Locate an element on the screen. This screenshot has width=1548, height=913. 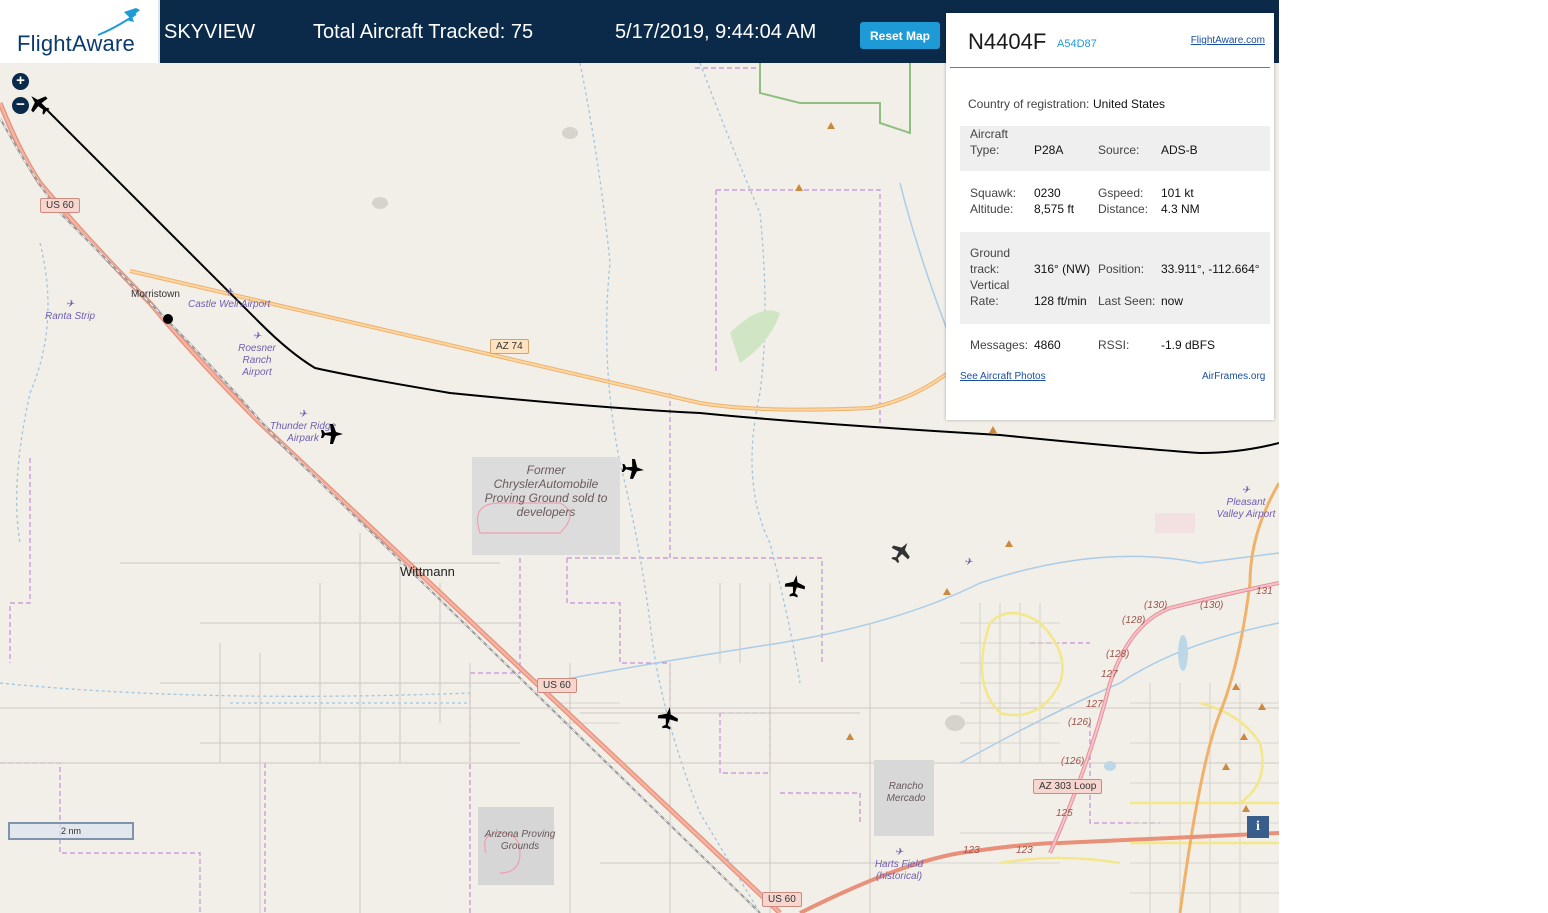
airport-castle-well: ✈ Castle Well Airport is located at coordinates (229, 299).